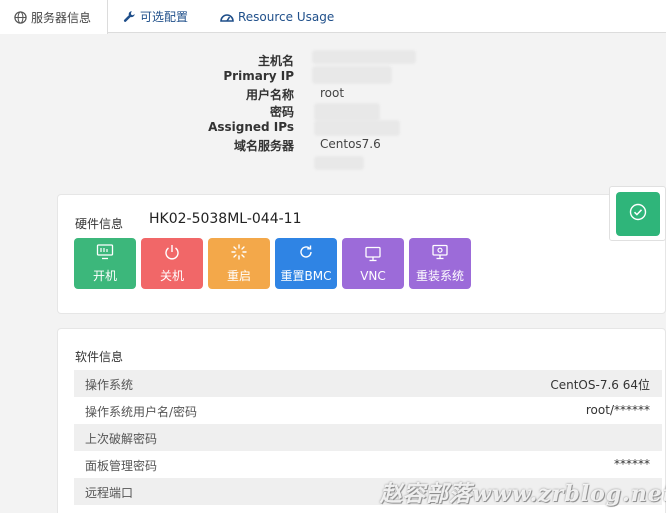 This screenshot has height=513, width=666. Describe the element at coordinates (105, 252) in the screenshot. I see `server-power-on-icon` at that location.